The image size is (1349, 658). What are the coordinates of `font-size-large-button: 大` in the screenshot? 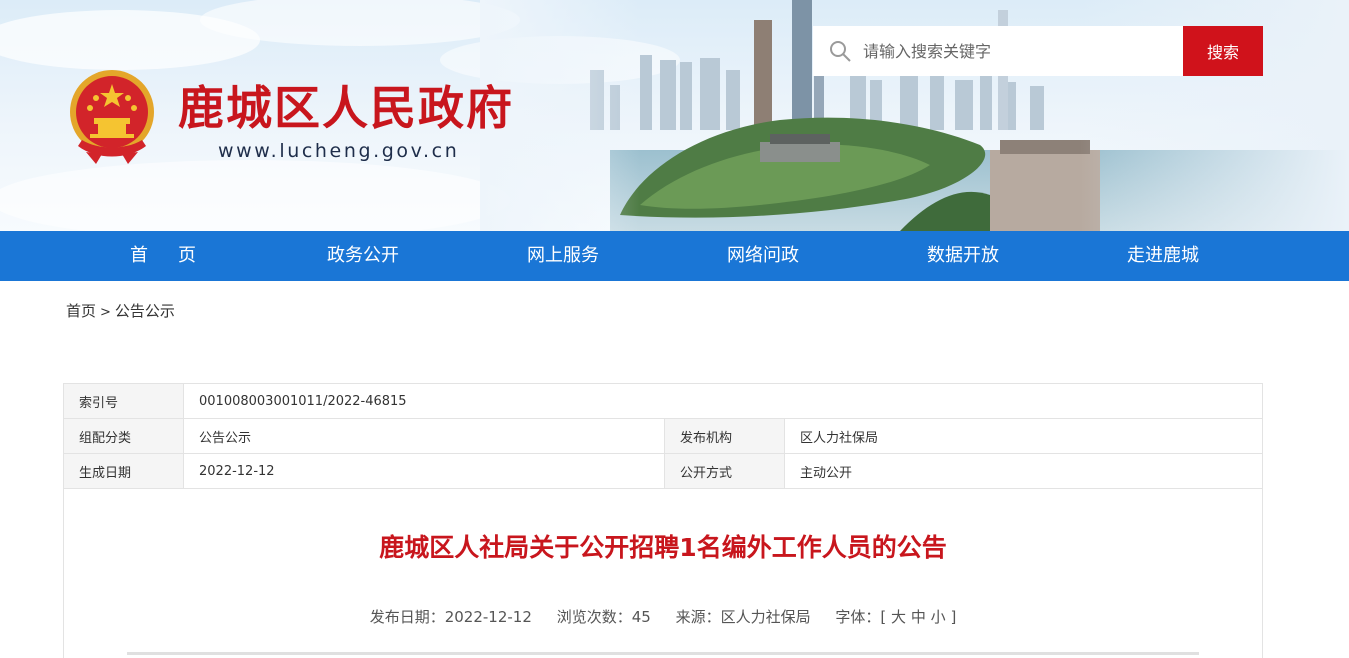 It's located at (898, 617).